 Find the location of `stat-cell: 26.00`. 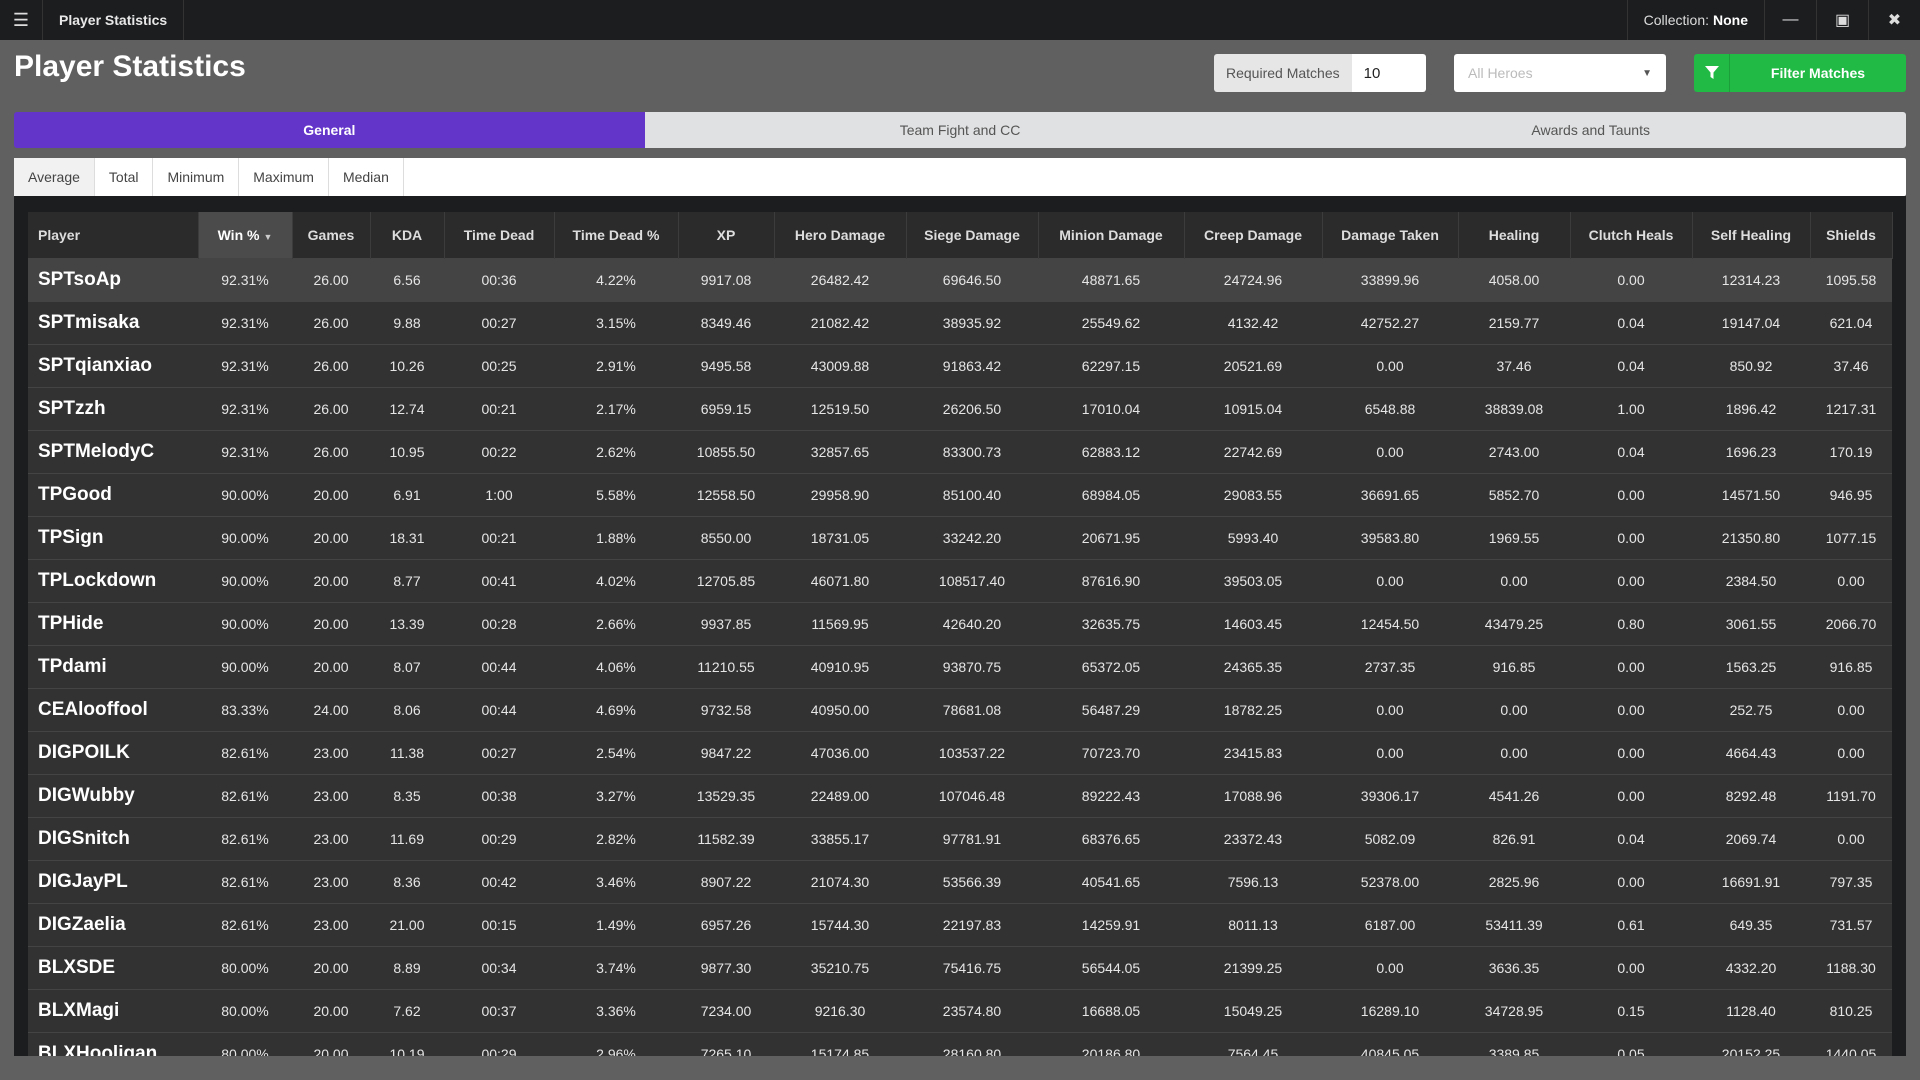

stat-cell: 26.00 is located at coordinates (331, 451).